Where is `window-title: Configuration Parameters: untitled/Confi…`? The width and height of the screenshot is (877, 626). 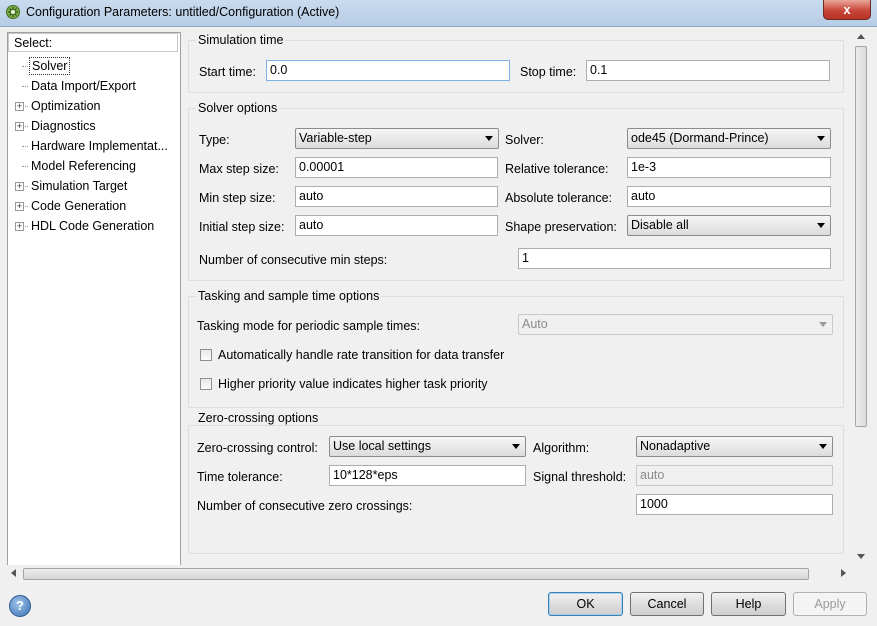
window-title: Configuration Parameters: untitled/Confi… is located at coordinates (183, 12).